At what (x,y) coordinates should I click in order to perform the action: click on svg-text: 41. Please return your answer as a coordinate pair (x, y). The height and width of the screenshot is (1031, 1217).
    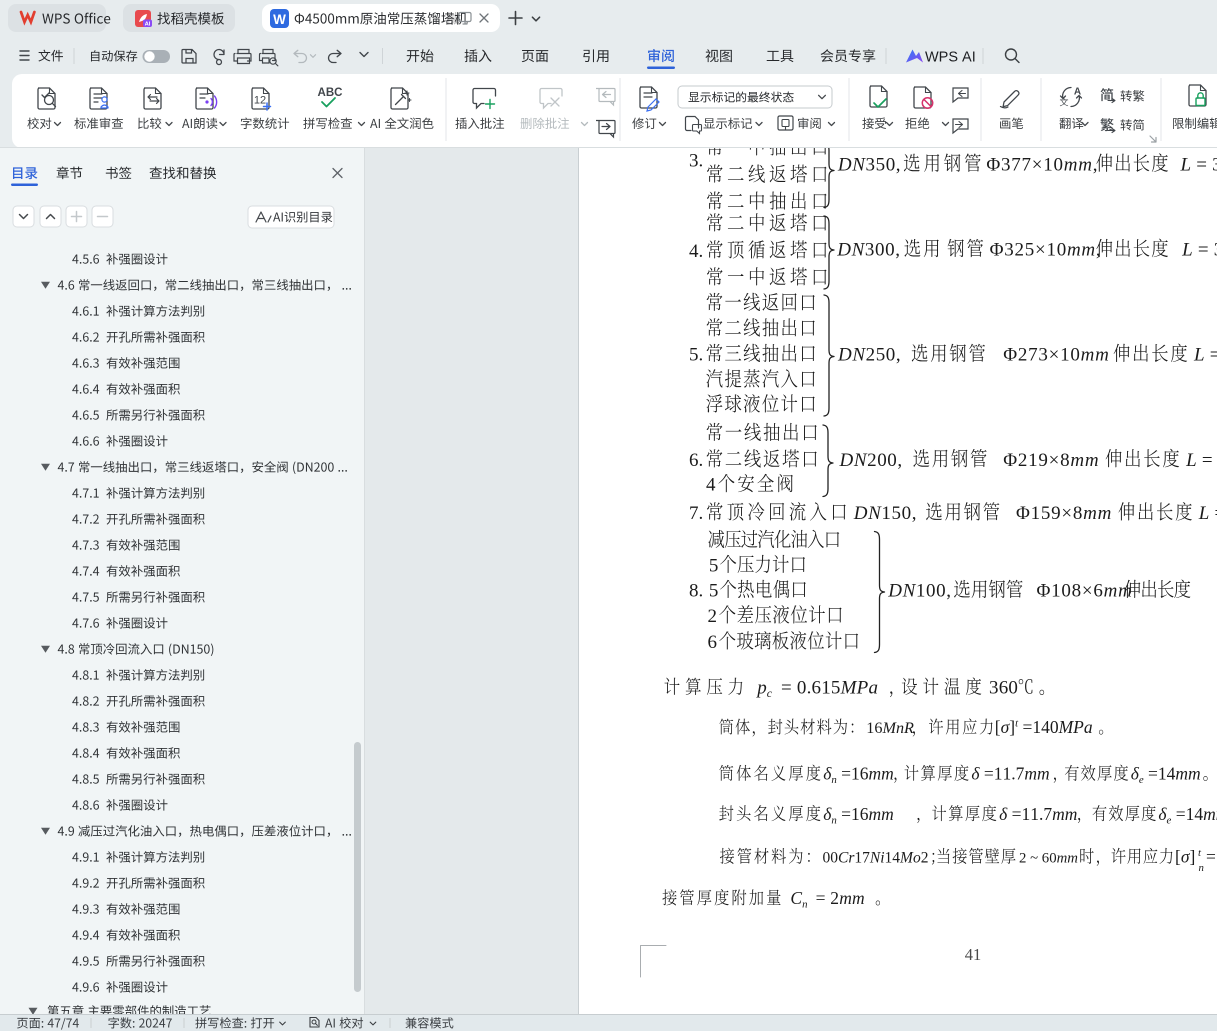
    Looking at the image, I should click on (973, 954).